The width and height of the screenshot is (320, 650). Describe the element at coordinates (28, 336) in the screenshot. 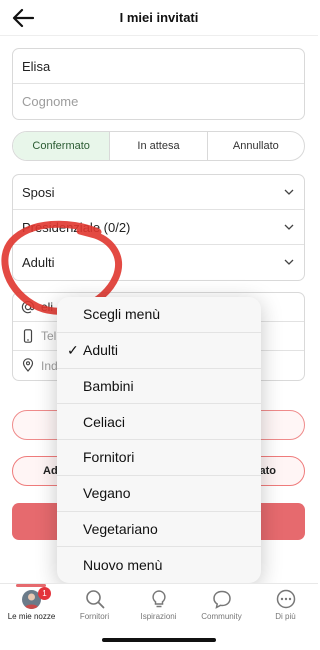

I see `phone-icon` at that location.